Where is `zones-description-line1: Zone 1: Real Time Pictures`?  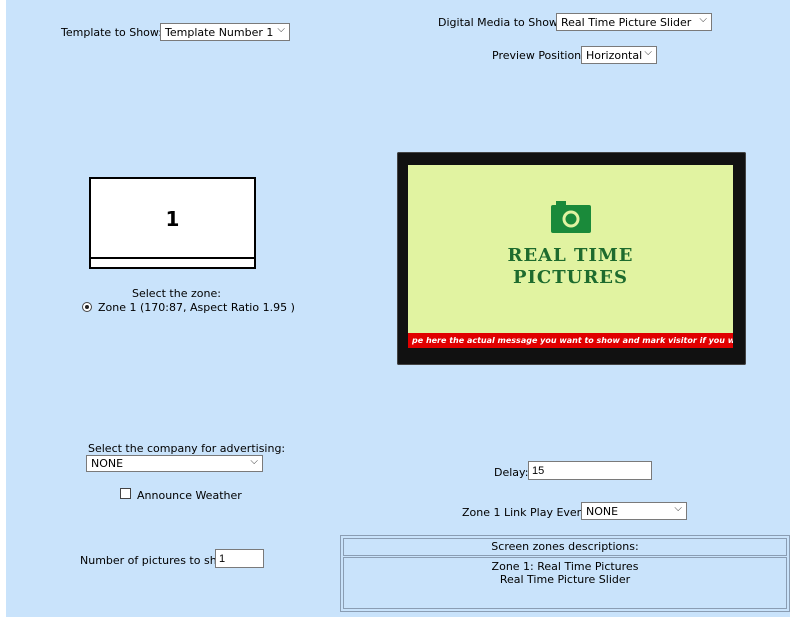 zones-description-line1: Zone 1: Real Time Pictures is located at coordinates (565, 566).